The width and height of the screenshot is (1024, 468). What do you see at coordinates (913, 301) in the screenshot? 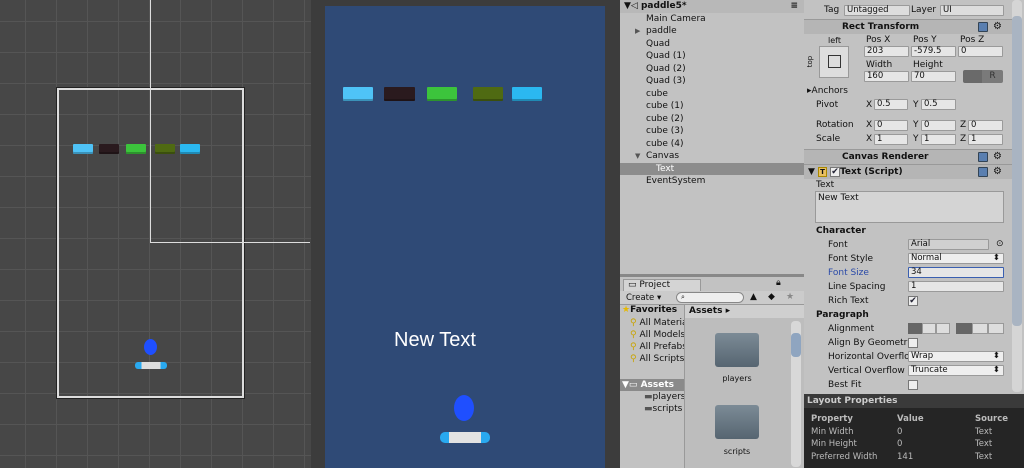
I see `rich-text-checkbox: ✔` at bounding box center [913, 301].